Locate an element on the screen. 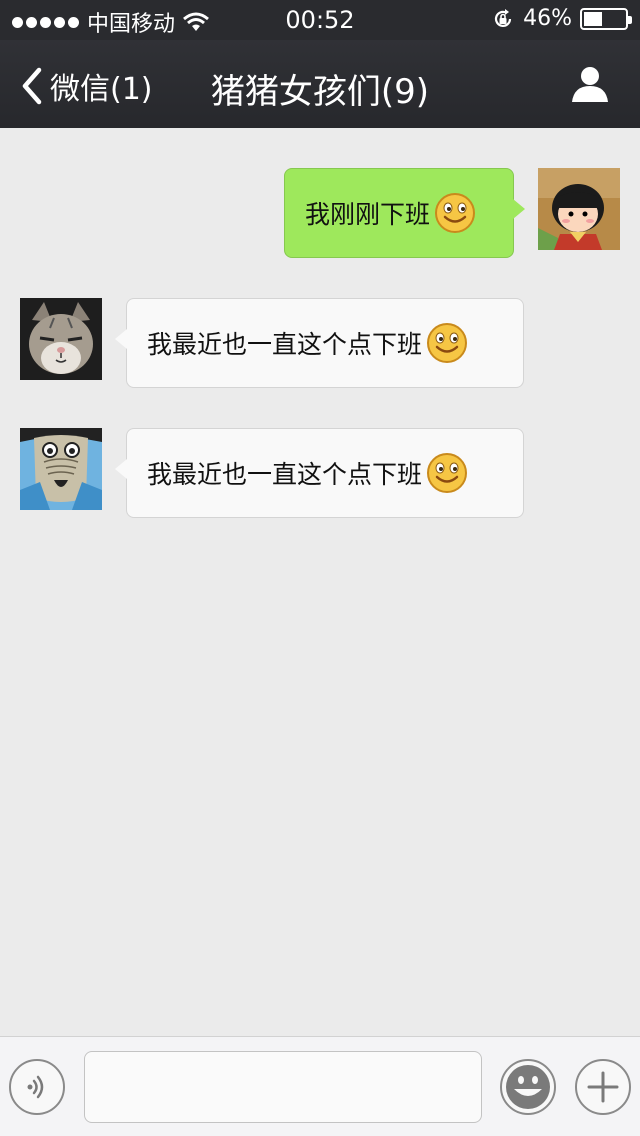 The height and width of the screenshot is (1136, 640). chevron-left-icon is located at coordinates (32, 86).